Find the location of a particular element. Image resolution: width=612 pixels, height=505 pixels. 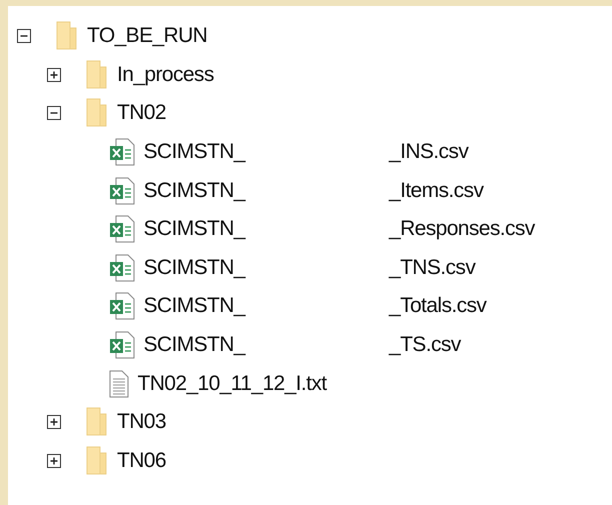

item-name: TN03 is located at coordinates (141, 422).